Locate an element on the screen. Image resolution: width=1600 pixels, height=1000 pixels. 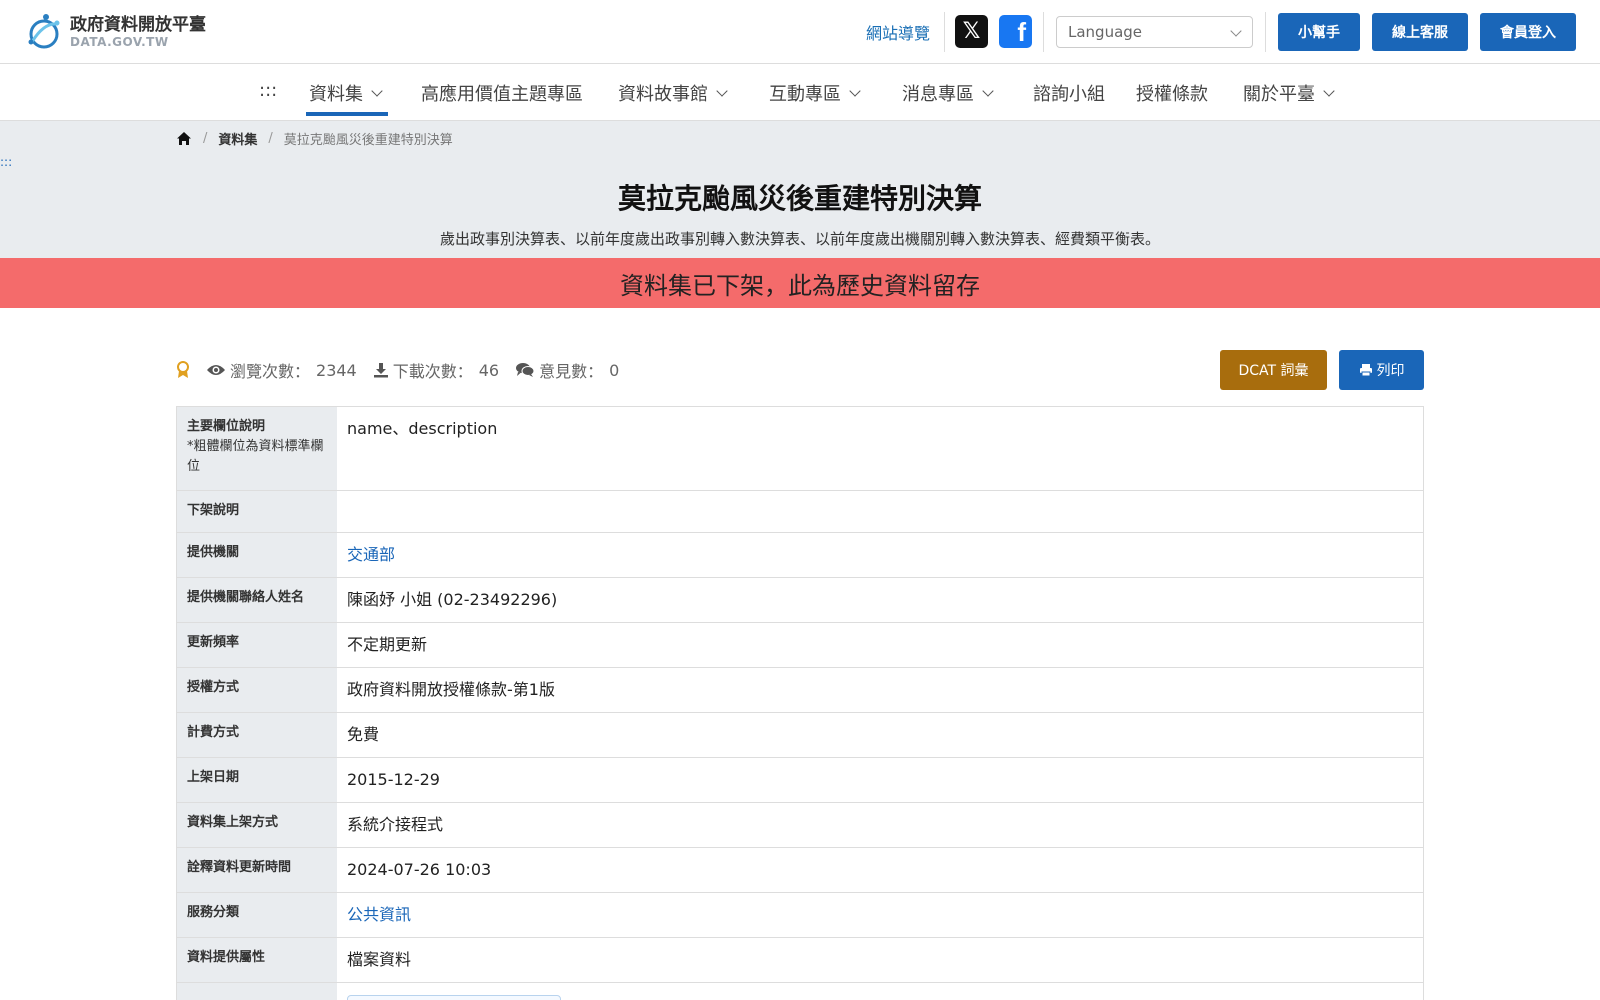
row-key: 主要欄位說明 *粗體欄位為資料標準欄位 is located at coordinates (257, 448).